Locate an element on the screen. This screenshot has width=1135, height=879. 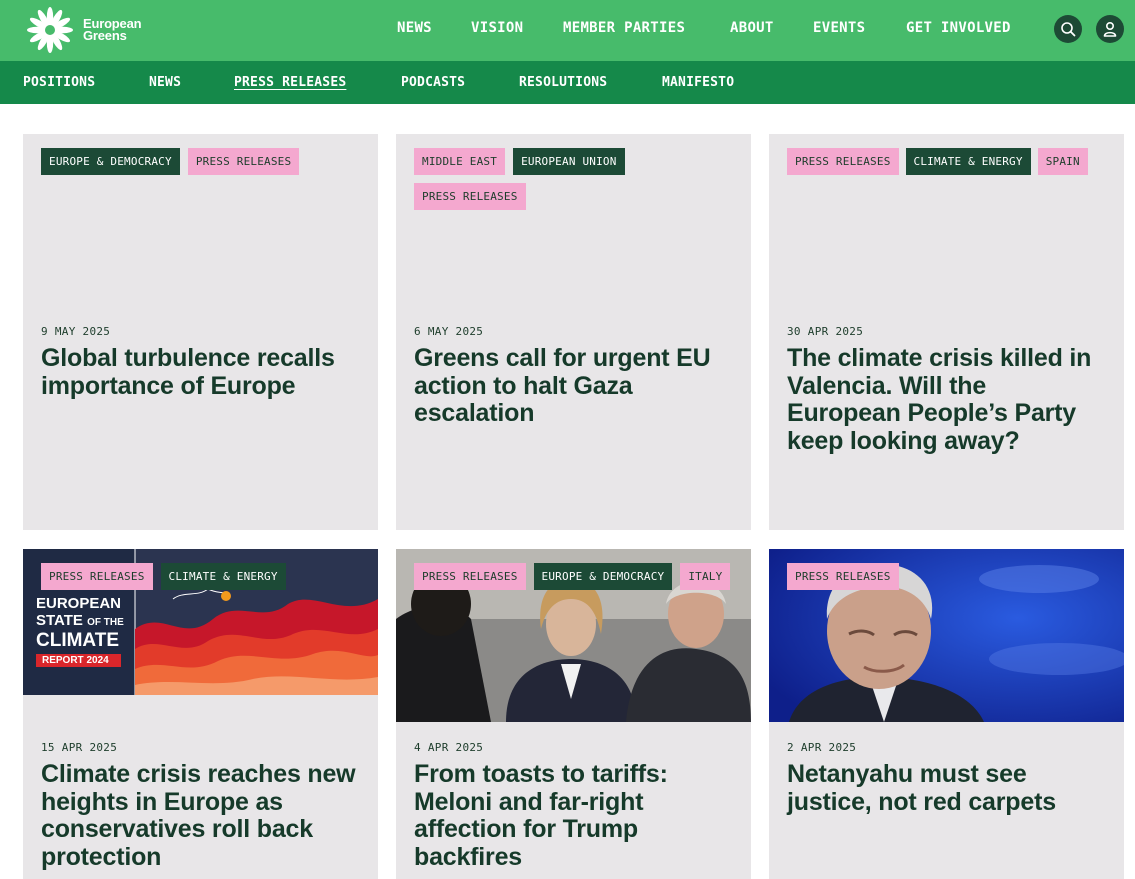
user-icon is located at coordinates (1110, 29).